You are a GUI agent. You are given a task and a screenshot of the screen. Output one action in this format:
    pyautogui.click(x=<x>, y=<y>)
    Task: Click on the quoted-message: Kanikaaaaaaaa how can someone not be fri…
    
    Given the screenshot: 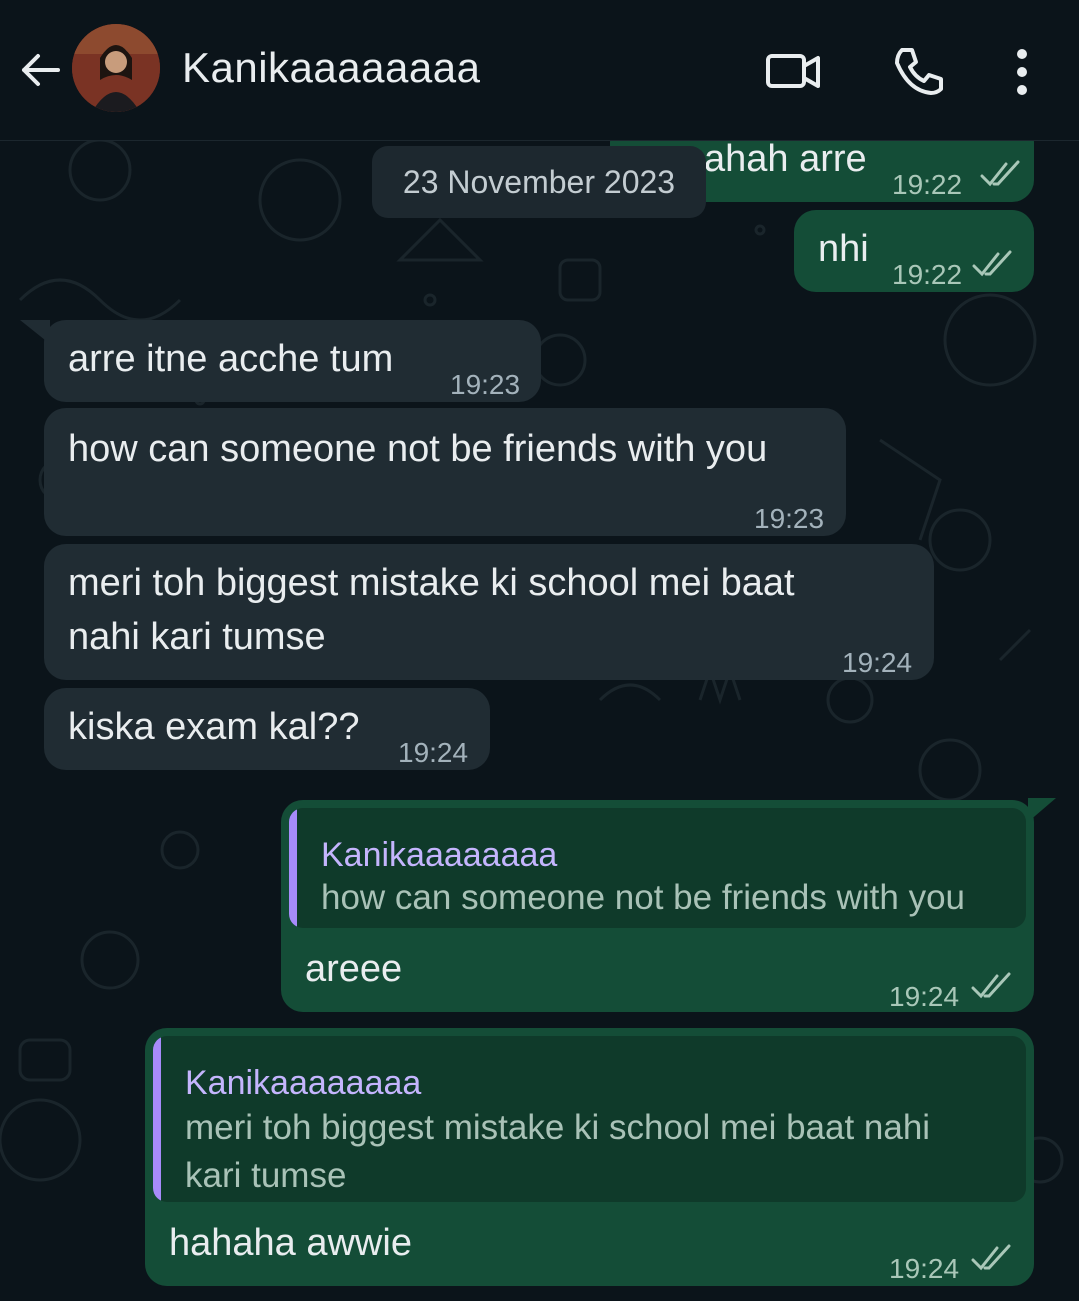 What is the action you would take?
    pyautogui.click(x=657, y=868)
    